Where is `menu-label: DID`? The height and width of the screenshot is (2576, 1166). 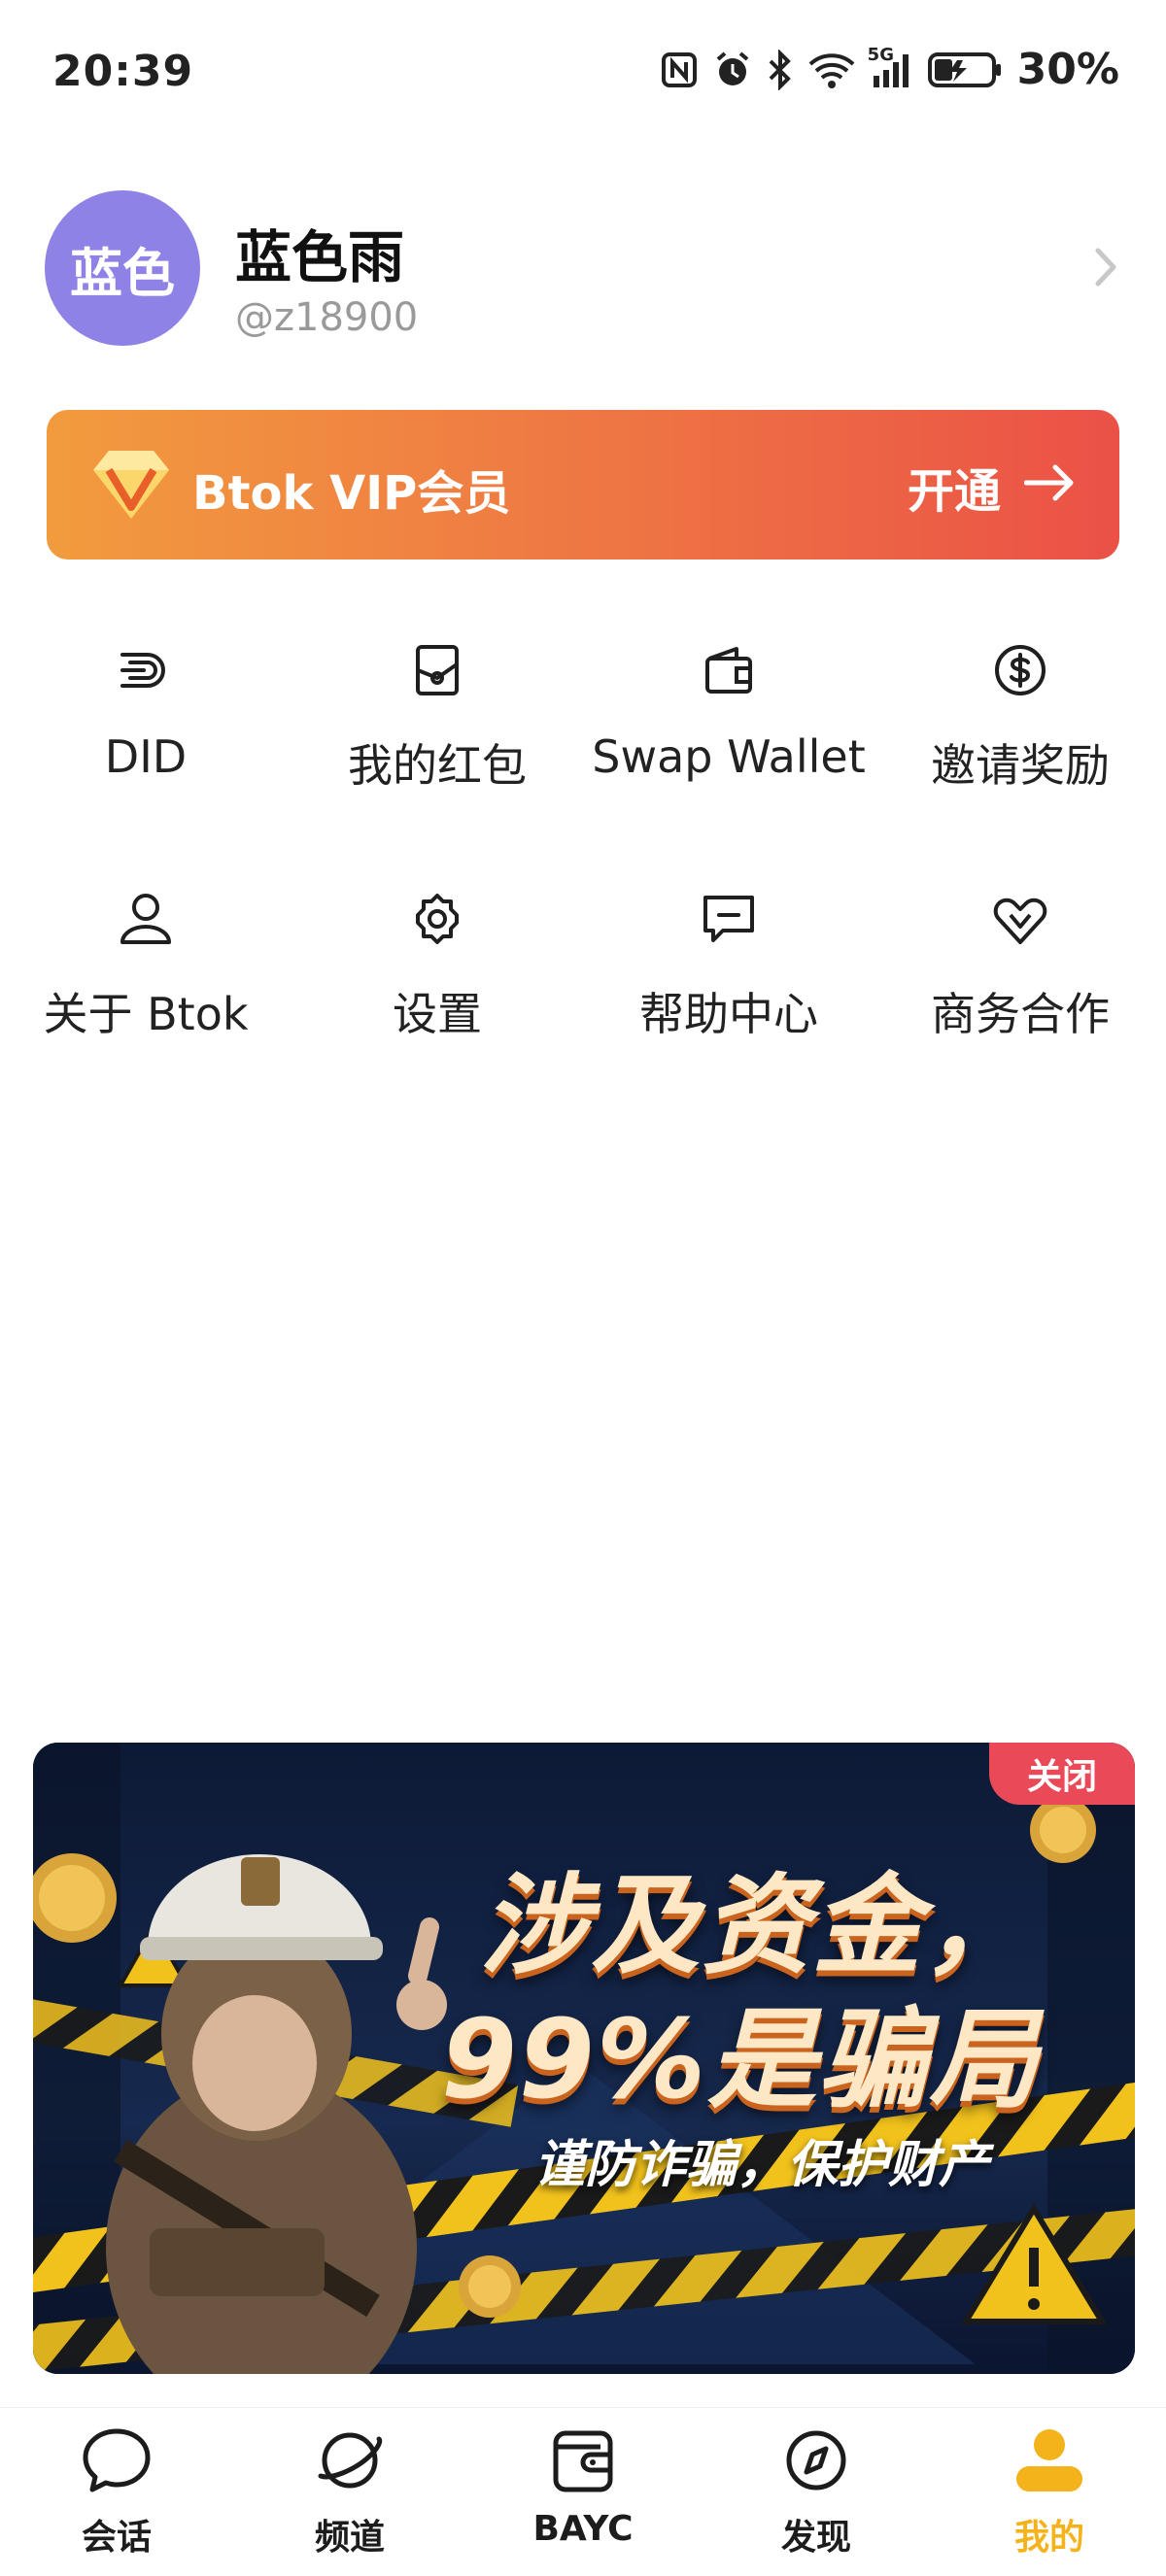 menu-label: DID is located at coordinates (146, 756).